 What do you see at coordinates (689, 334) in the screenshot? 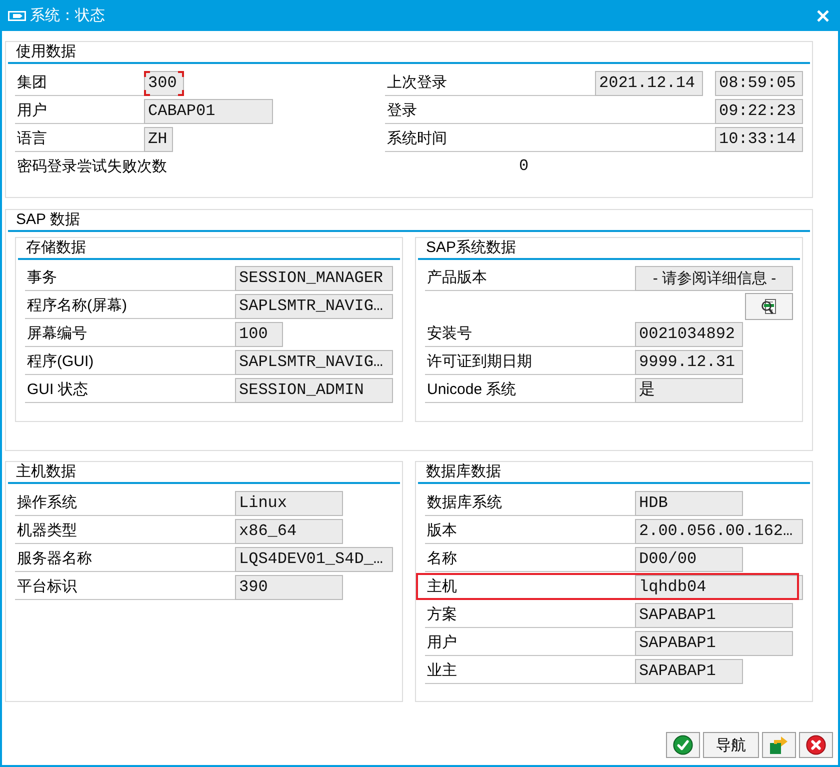
I see `value-field: 0021034892` at bounding box center [689, 334].